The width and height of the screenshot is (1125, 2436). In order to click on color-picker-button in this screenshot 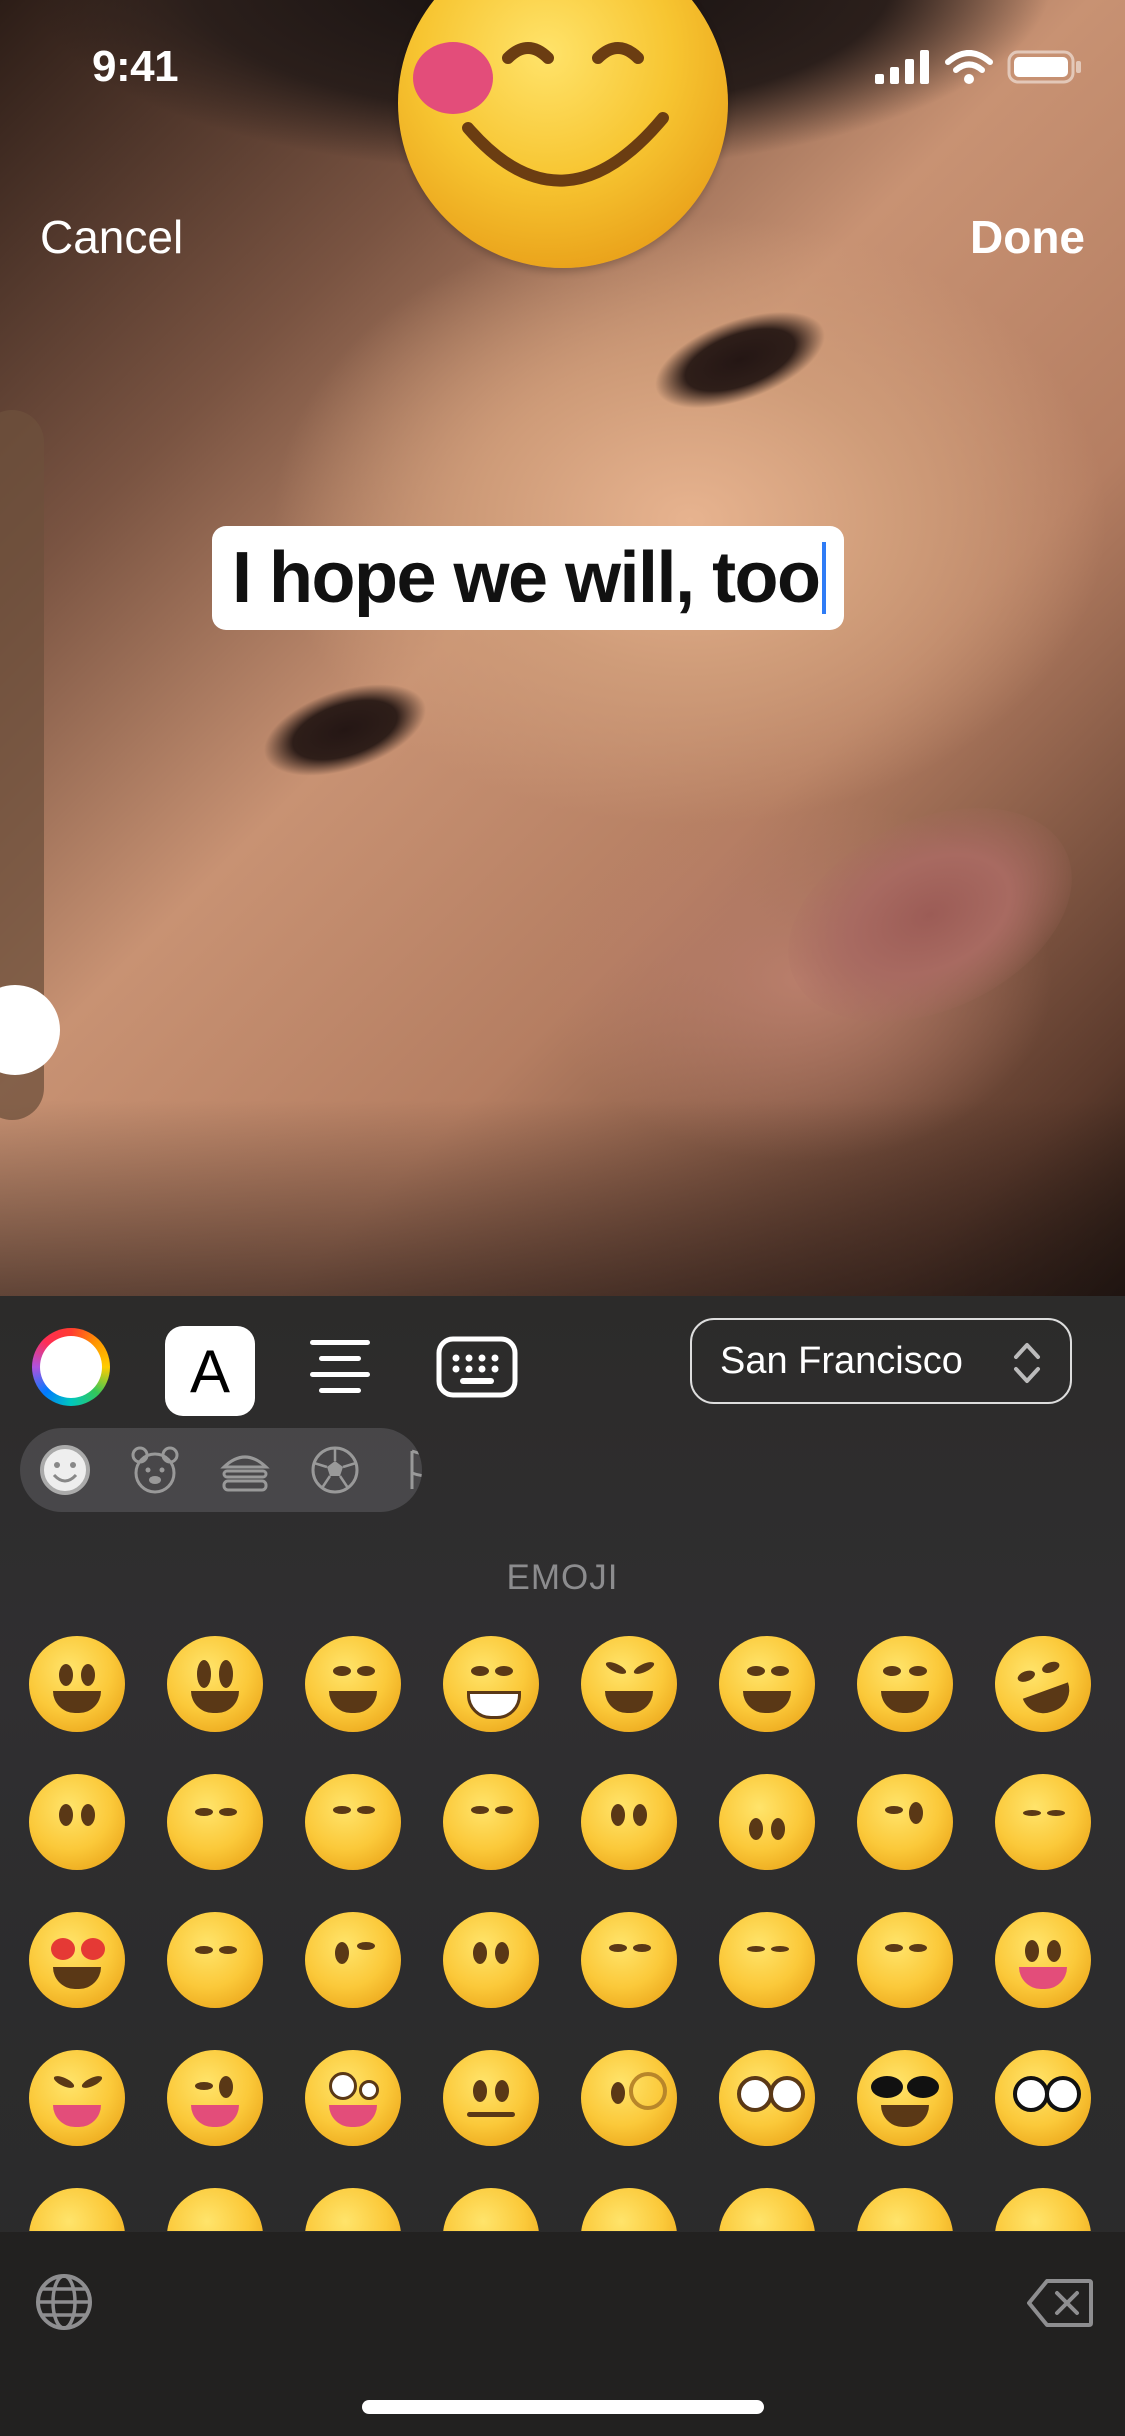, I will do `click(71, 1367)`.